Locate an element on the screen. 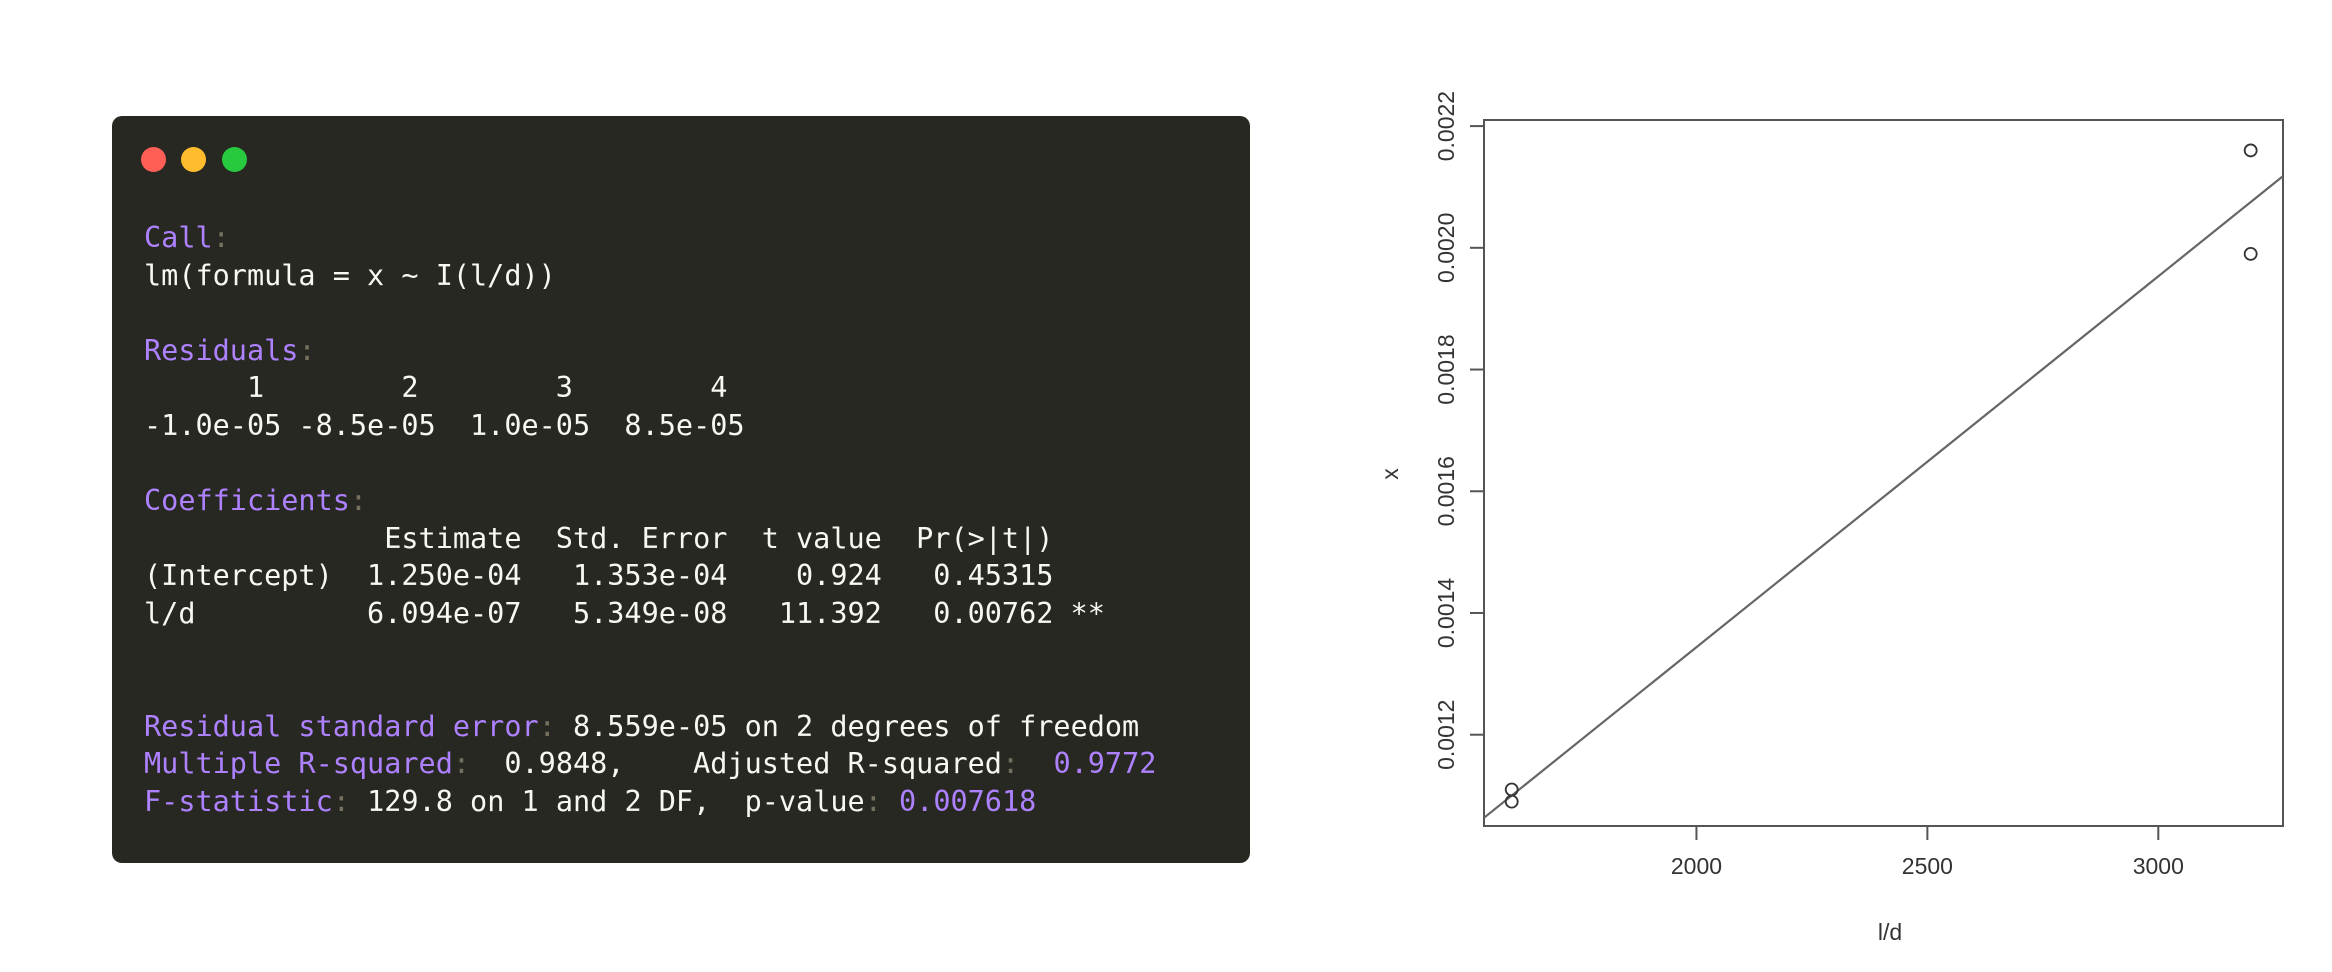 Image resolution: width=2332 pixels, height=972 pixels. y-tick-label: 0.0014 is located at coordinates (1446, 613).